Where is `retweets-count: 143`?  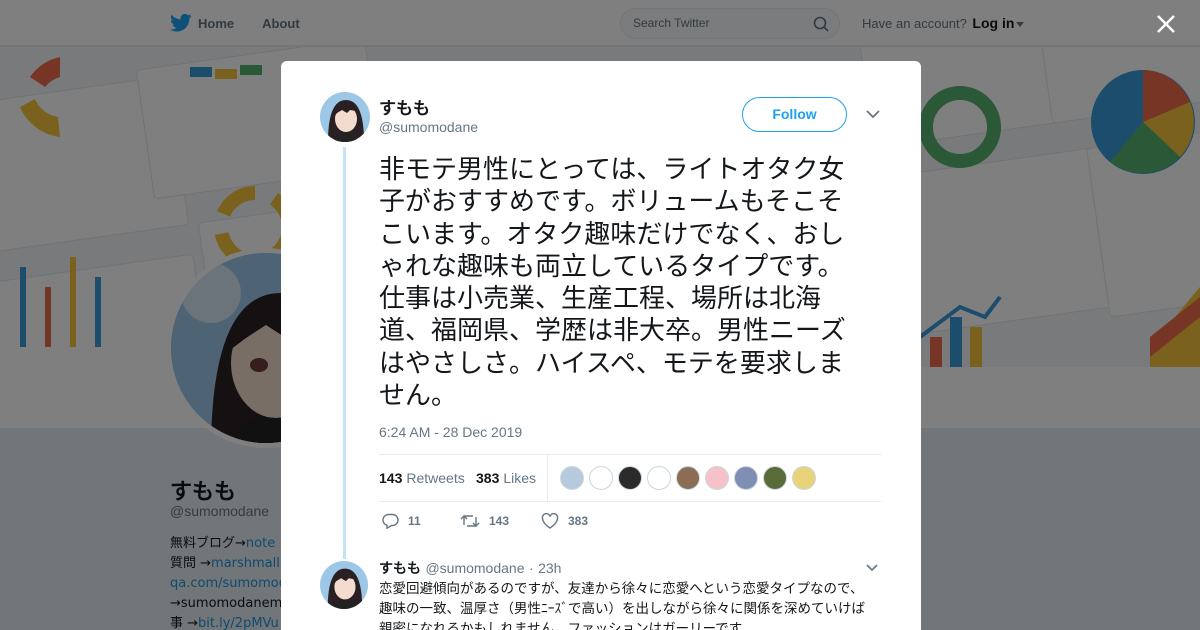
retweets-count: 143 is located at coordinates (391, 478).